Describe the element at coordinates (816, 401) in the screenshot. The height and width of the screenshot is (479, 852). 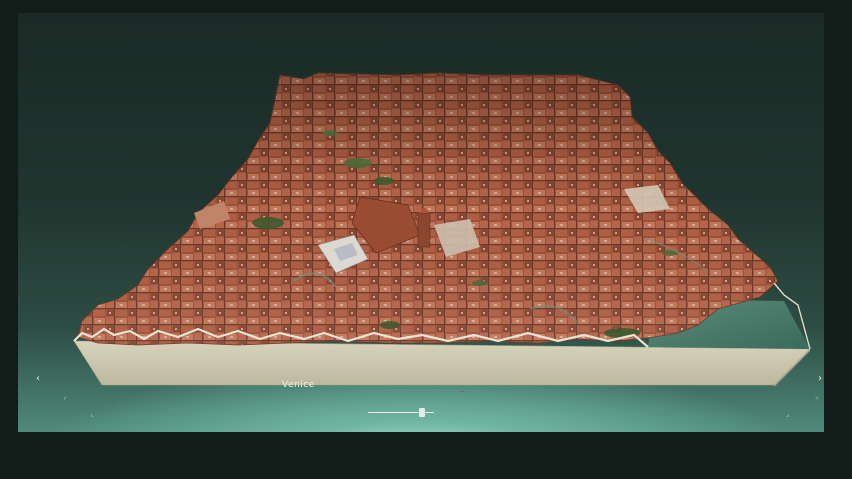
I see `arrow-top-right-icon: ⌝` at that location.